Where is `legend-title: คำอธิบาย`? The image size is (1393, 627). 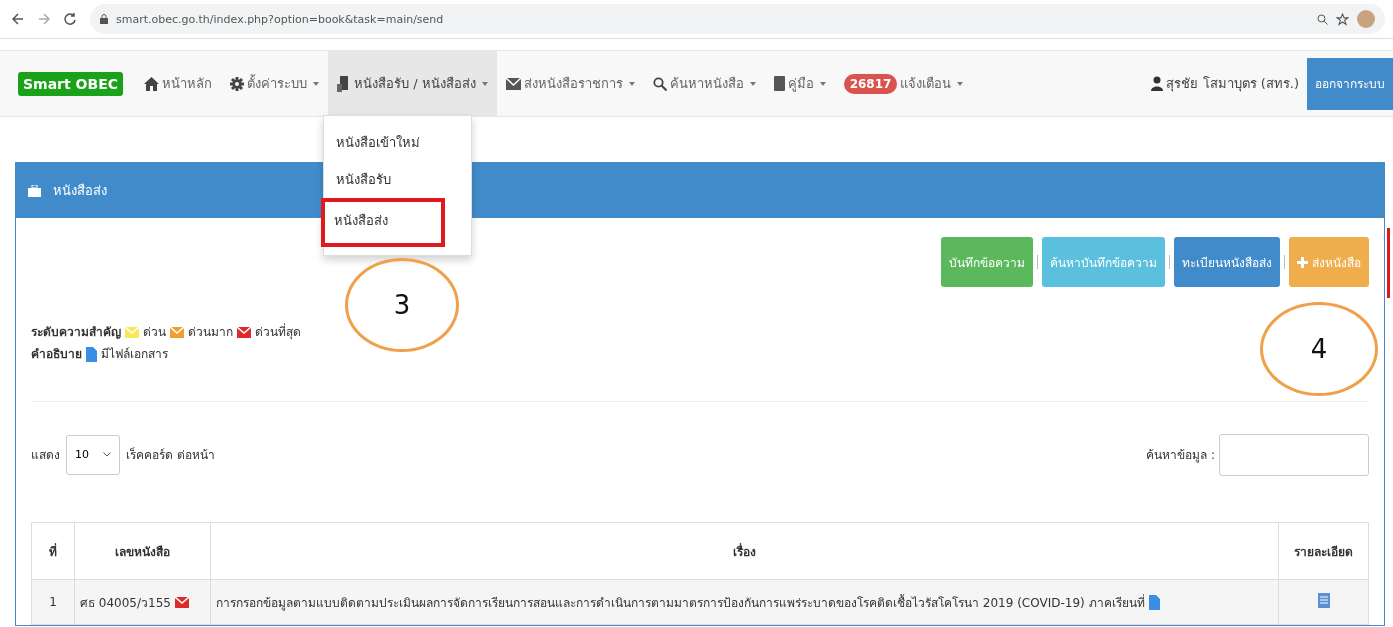 legend-title: คำอธิบาย is located at coordinates (56, 354).